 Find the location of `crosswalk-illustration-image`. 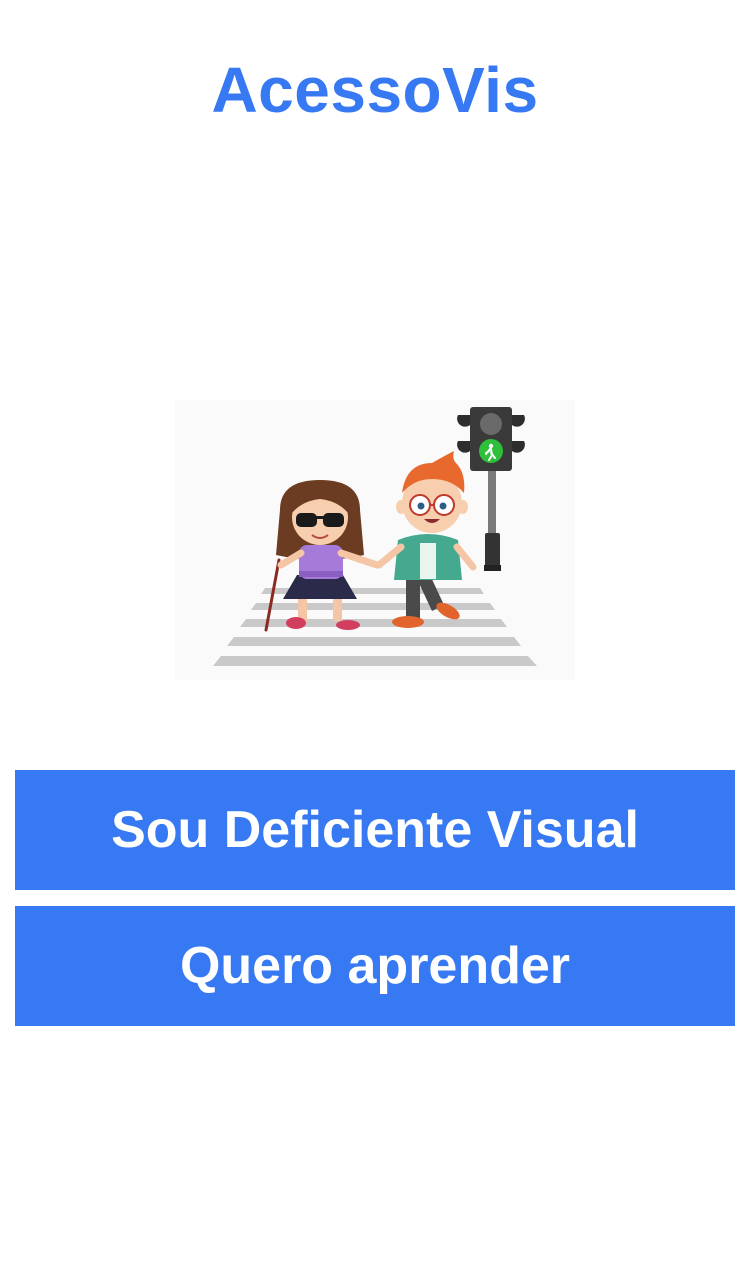

crosswalk-illustration-image is located at coordinates (375, 540).